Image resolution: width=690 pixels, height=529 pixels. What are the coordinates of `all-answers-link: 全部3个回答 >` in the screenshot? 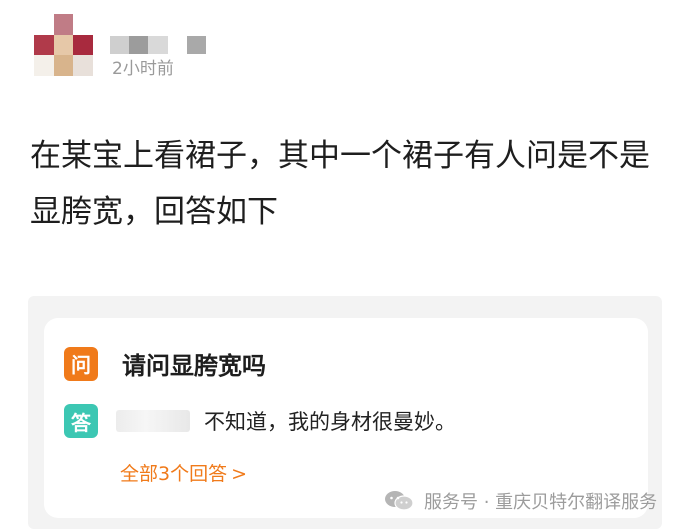 It's located at (183, 472).